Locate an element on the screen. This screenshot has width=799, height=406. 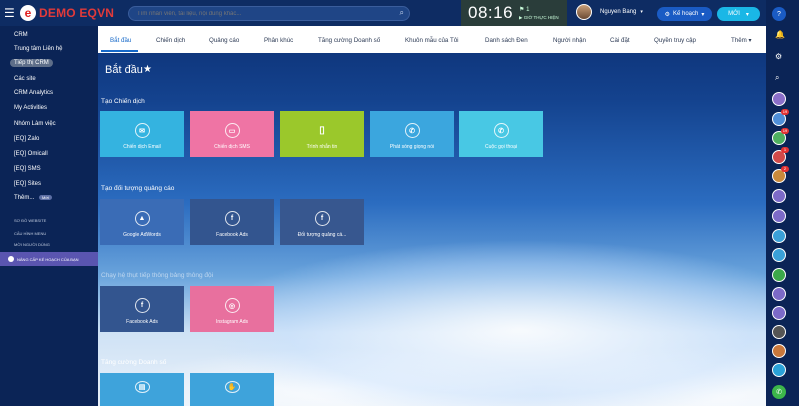
sidebar-item-contact-center: Trung tâm Liên hệ is located at coordinates (38, 49).